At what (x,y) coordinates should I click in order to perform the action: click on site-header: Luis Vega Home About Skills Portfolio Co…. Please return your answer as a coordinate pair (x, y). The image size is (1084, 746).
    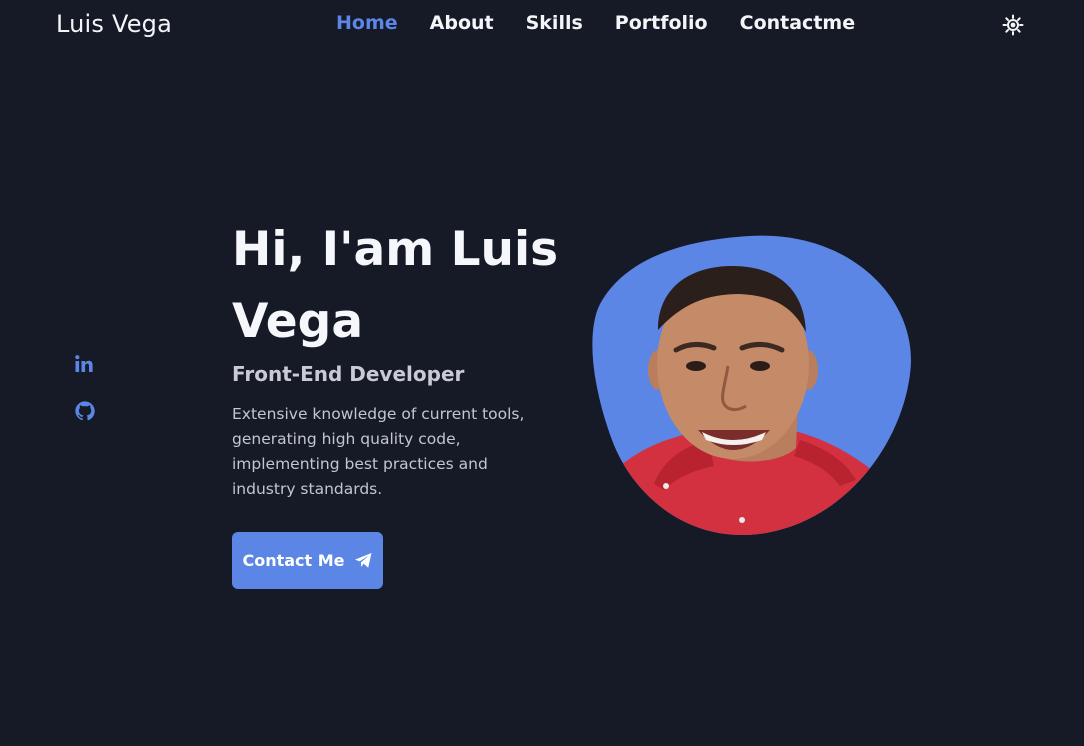
    Looking at the image, I should click on (542, 27).